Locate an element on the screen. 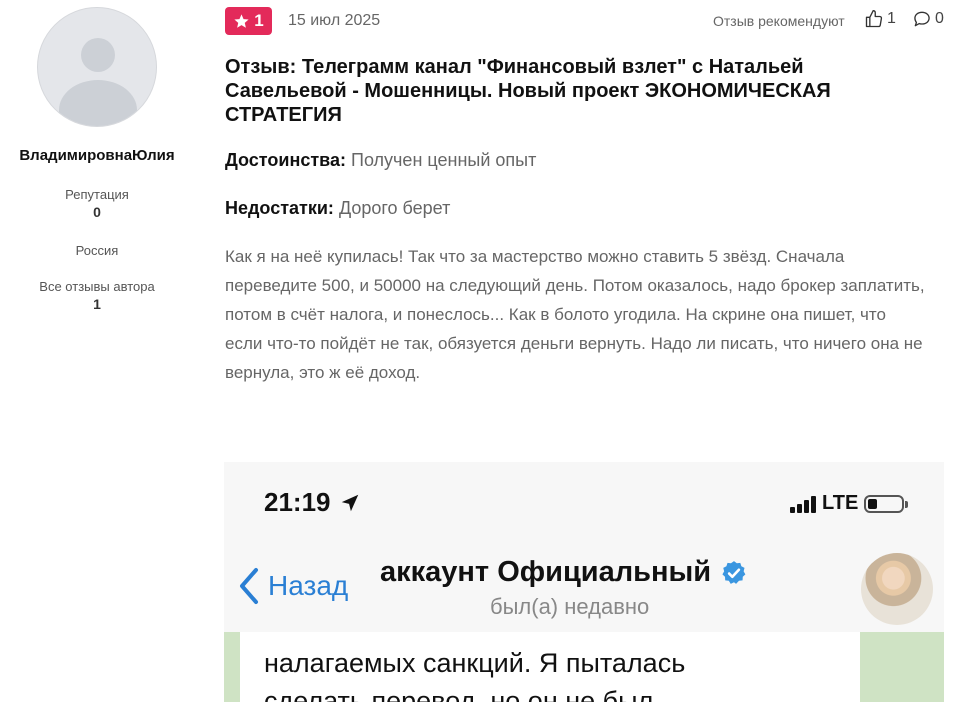 Image resolution: width=973 pixels, height=702 pixels. cons-row: Недостатки: Дорого берет is located at coordinates (337, 208).